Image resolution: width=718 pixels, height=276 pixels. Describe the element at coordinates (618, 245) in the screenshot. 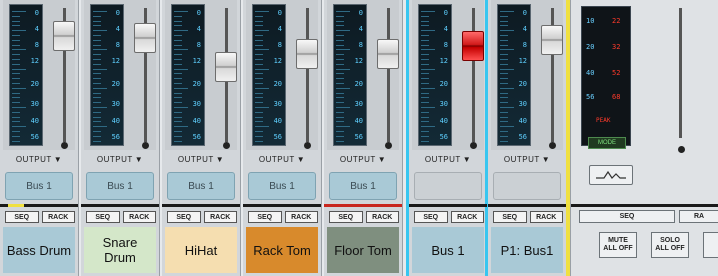

I see `mute-all-off-button: MUTE ALL OFF` at that location.